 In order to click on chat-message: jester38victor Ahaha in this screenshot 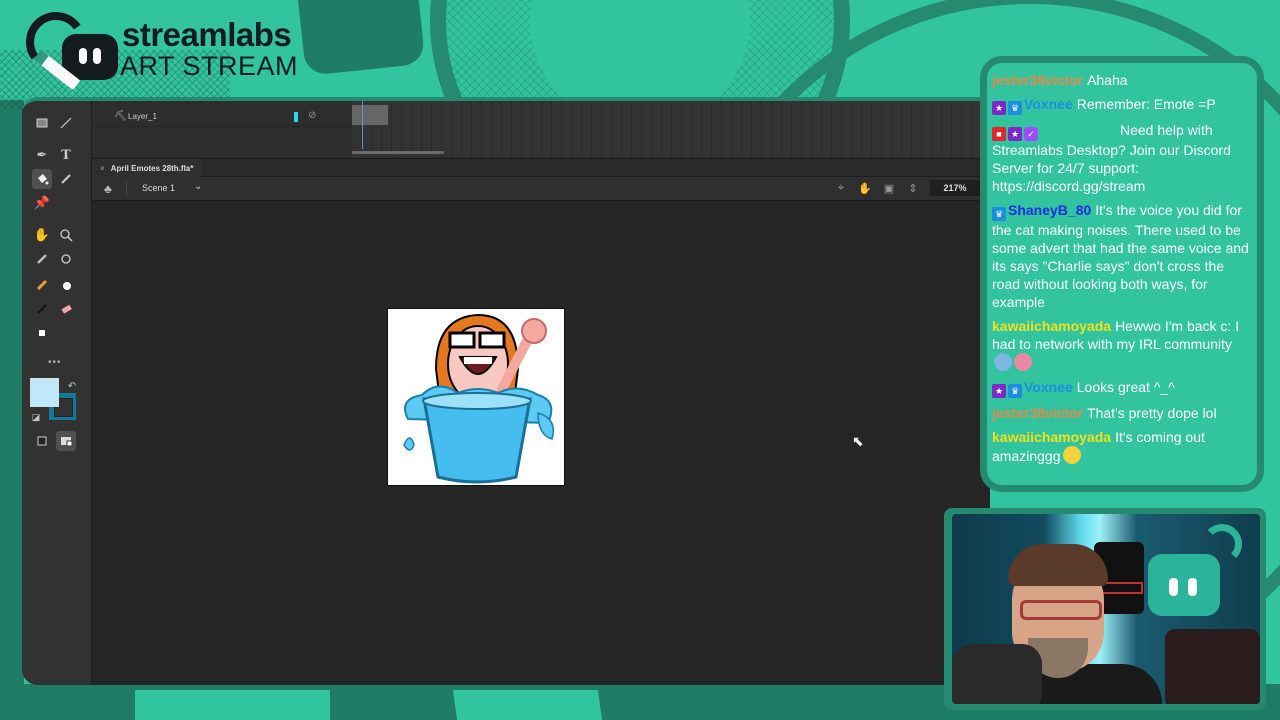, I will do `click(1121, 80)`.